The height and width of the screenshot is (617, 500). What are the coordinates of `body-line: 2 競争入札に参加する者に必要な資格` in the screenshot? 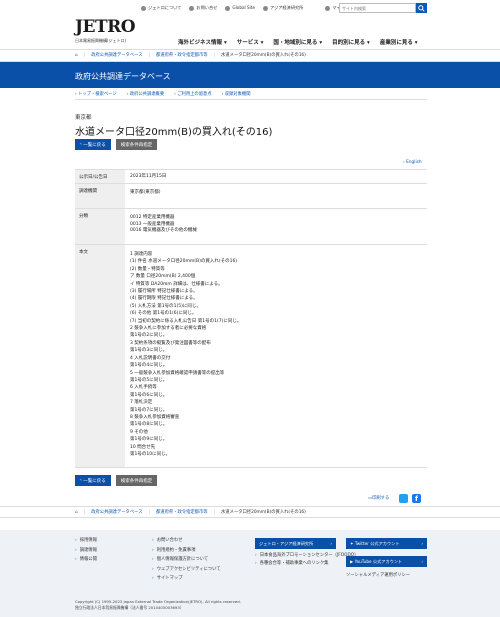 It's located at (168, 329).